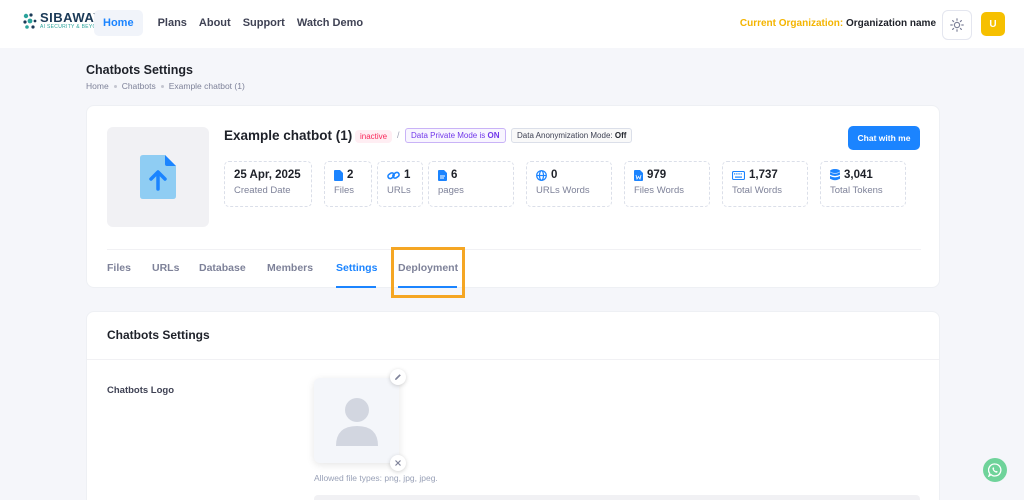 The height and width of the screenshot is (500, 1024). Describe the element at coordinates (139, 86) in the screenshot. I see `breadcrumb-chatbots: Chatbots` at that location.